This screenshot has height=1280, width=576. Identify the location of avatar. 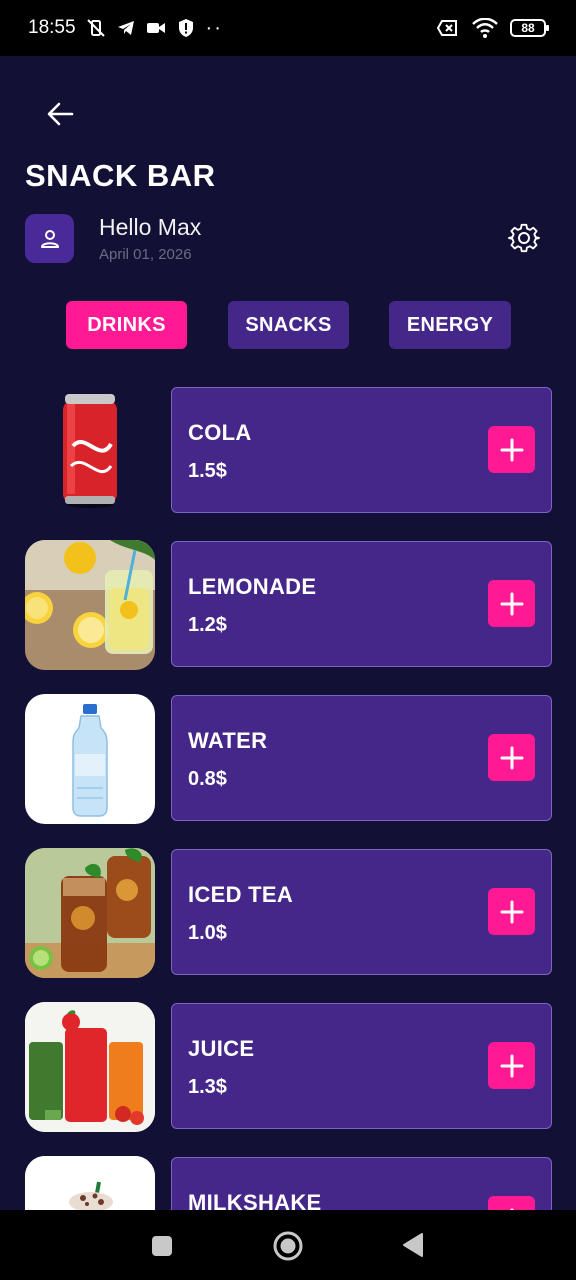
(49, 238).